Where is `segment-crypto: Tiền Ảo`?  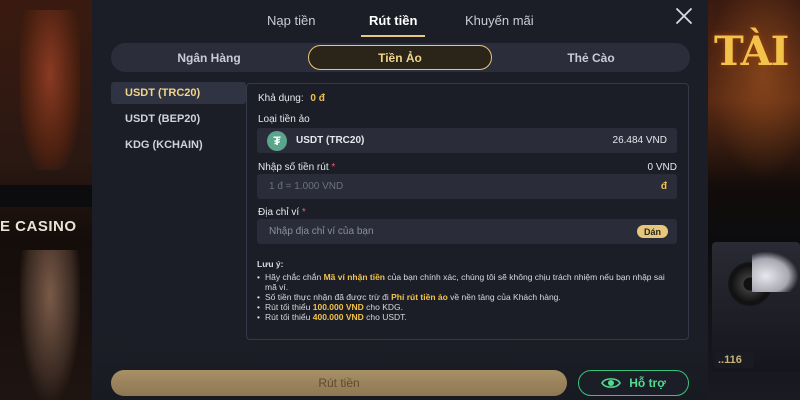 segment-crypto: Tiền Ảo is located at coordinates (400, 57).